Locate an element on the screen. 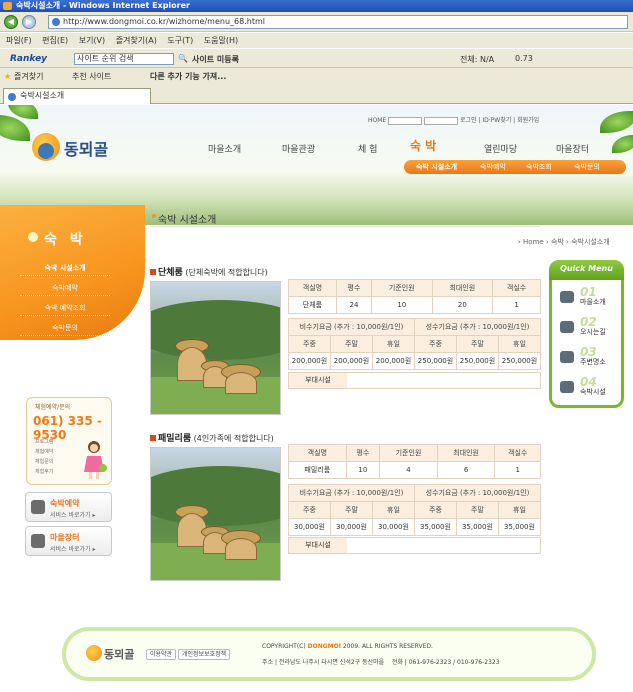 The height and width of the screenshot is (692, 633). page-title: 숙박 시설소개 is located at coordinates (183, 218).